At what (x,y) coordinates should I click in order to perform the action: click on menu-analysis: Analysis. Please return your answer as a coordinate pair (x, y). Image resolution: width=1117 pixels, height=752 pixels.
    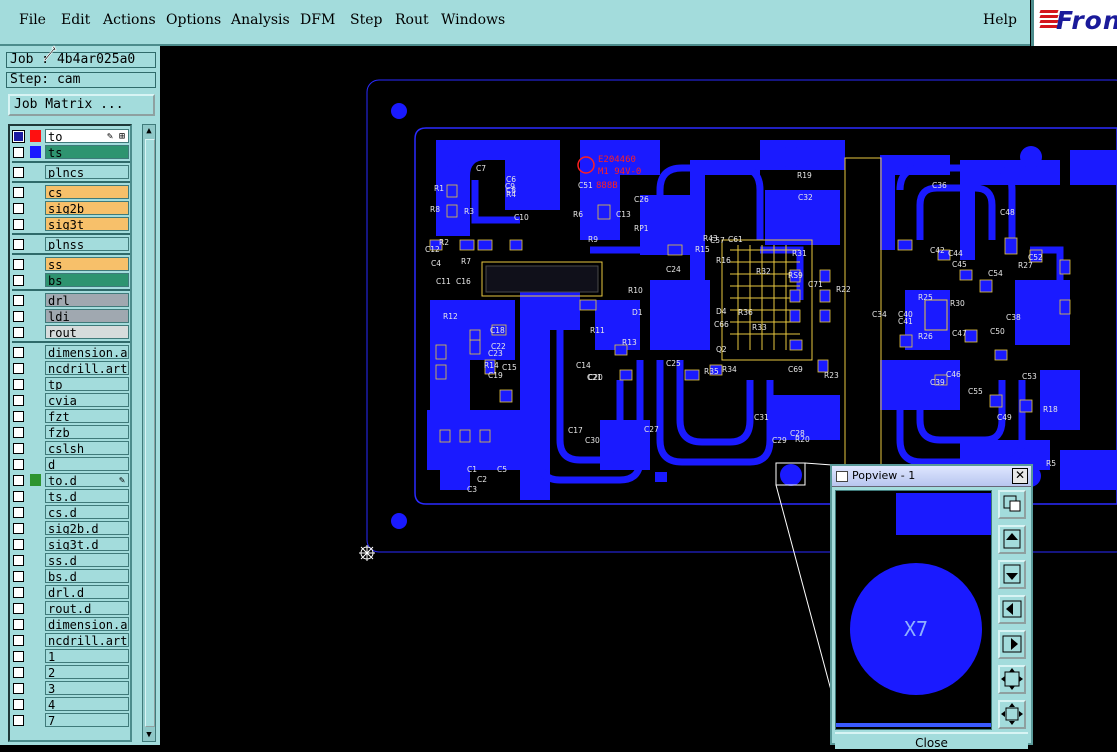
    Looking at the image, I should click on (260, 20).